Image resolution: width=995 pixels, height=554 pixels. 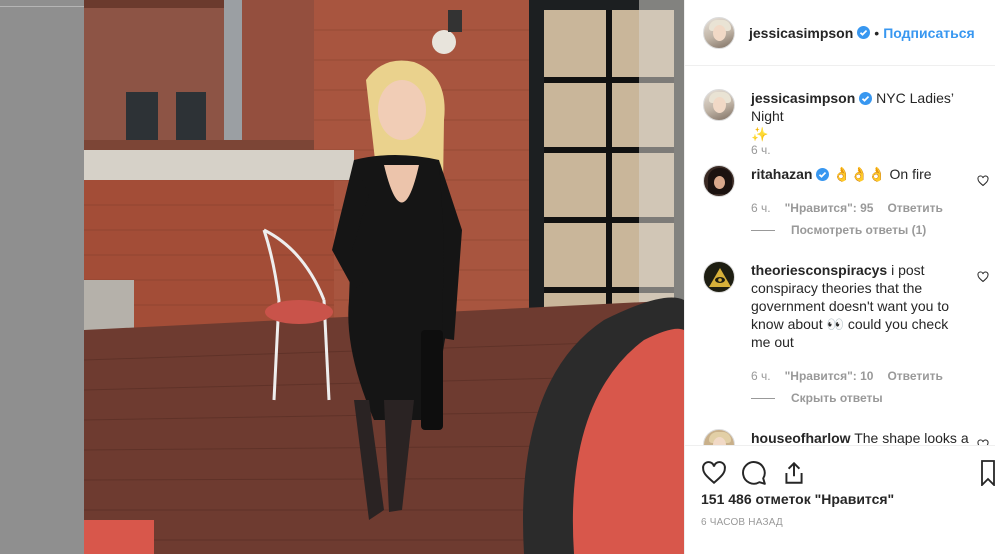 What do you see at coordinates (837, 398) in the screenshot?
I see `hide-replies-label: Скрыть ответы` at bounding box center [837, 398].